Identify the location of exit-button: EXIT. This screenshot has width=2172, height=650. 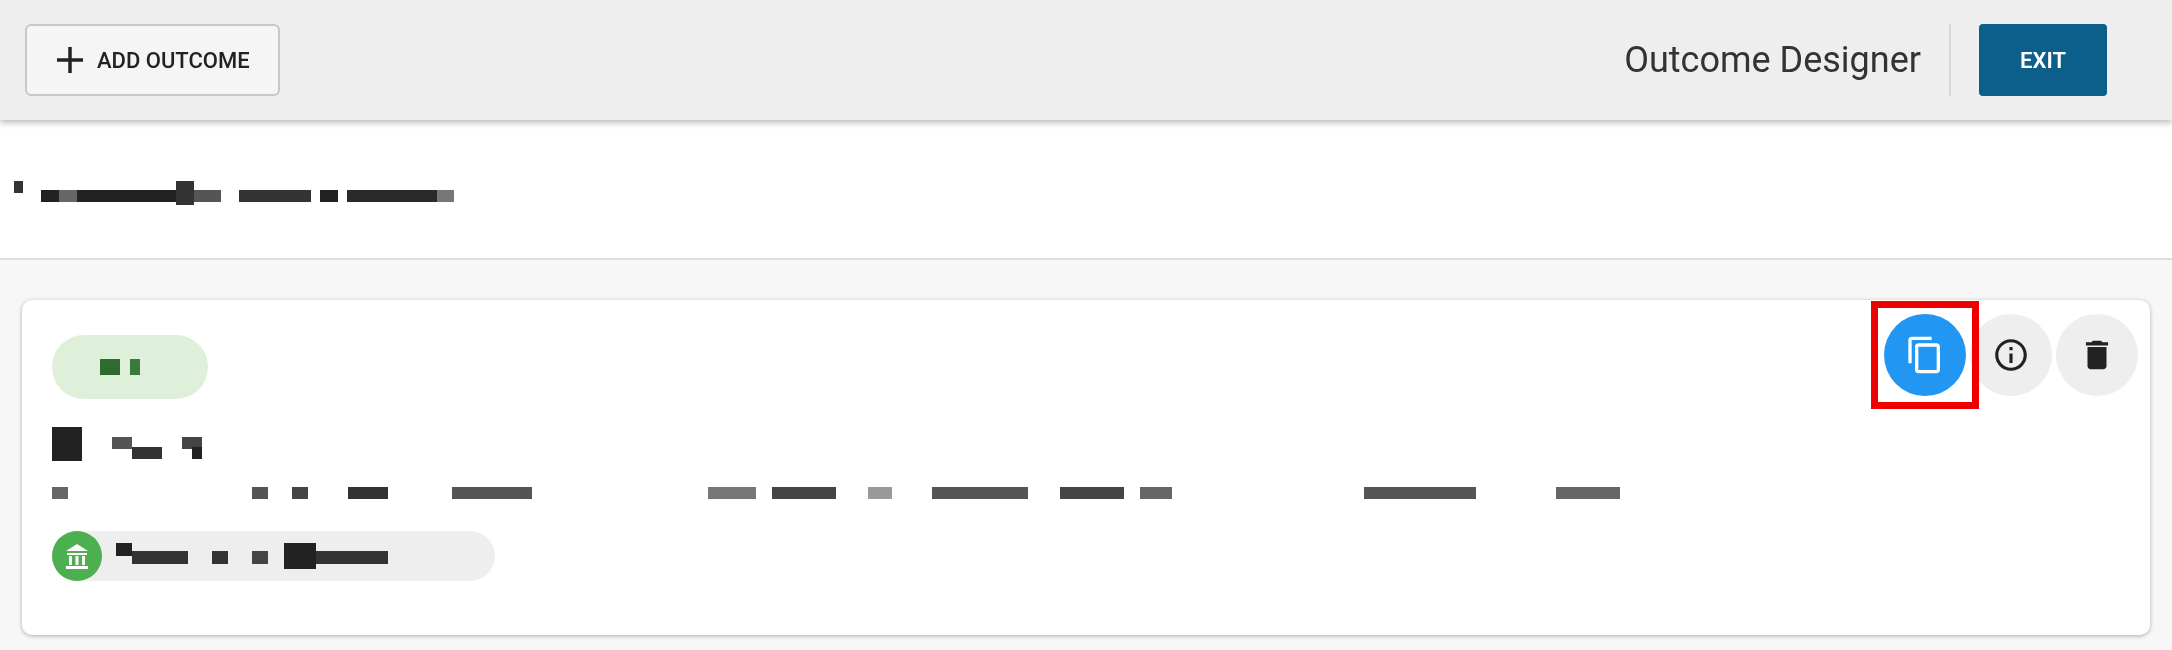
(2043, 60).